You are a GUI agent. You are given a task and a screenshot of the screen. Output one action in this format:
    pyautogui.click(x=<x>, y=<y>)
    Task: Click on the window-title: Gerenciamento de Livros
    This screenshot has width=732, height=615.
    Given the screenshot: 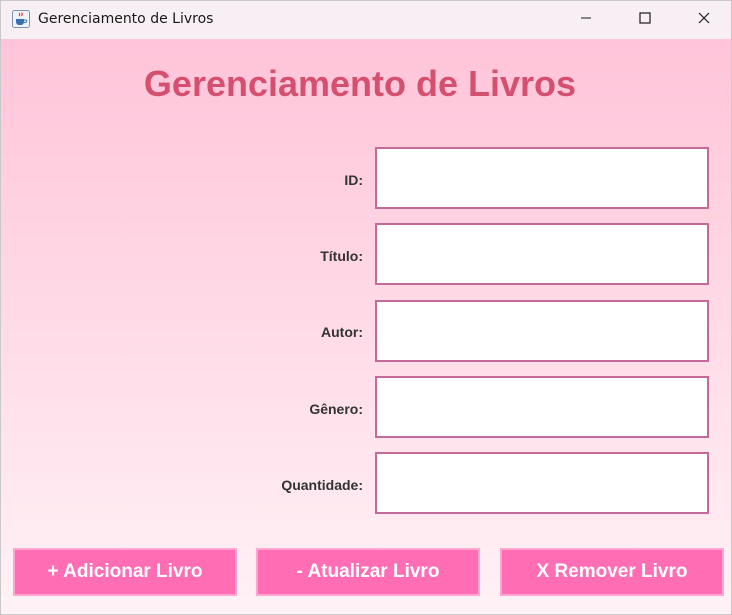 What is the action you would take?
    pyautogui.click(x=126, y=19)
    